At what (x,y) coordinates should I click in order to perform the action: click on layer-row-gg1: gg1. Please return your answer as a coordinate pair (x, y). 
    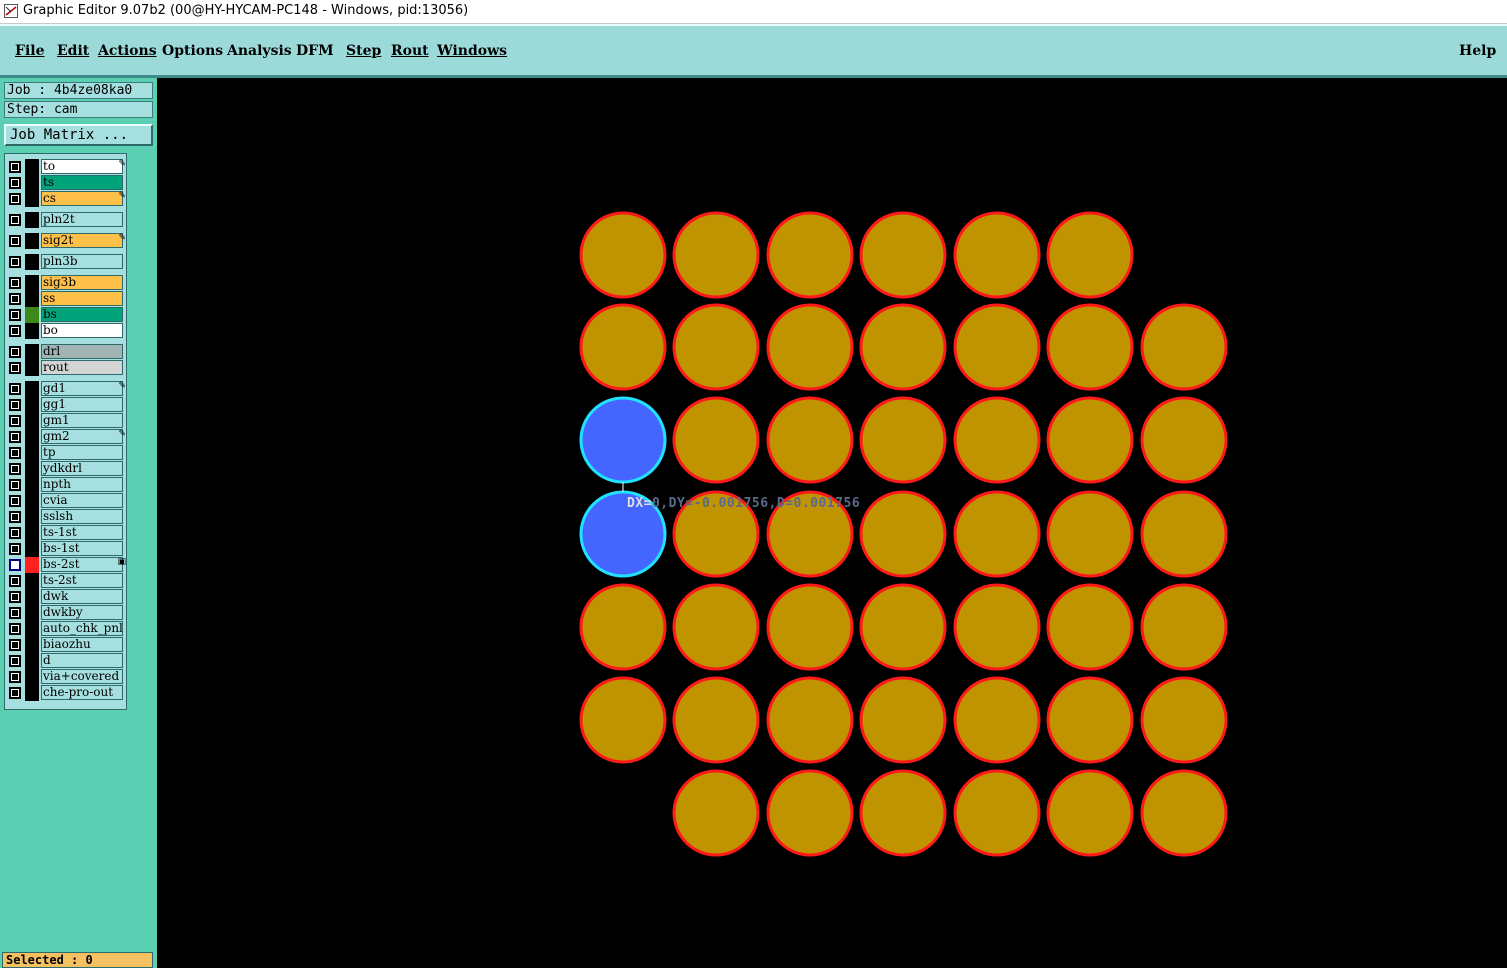
    Looking at the image, I should click on (66, 405).